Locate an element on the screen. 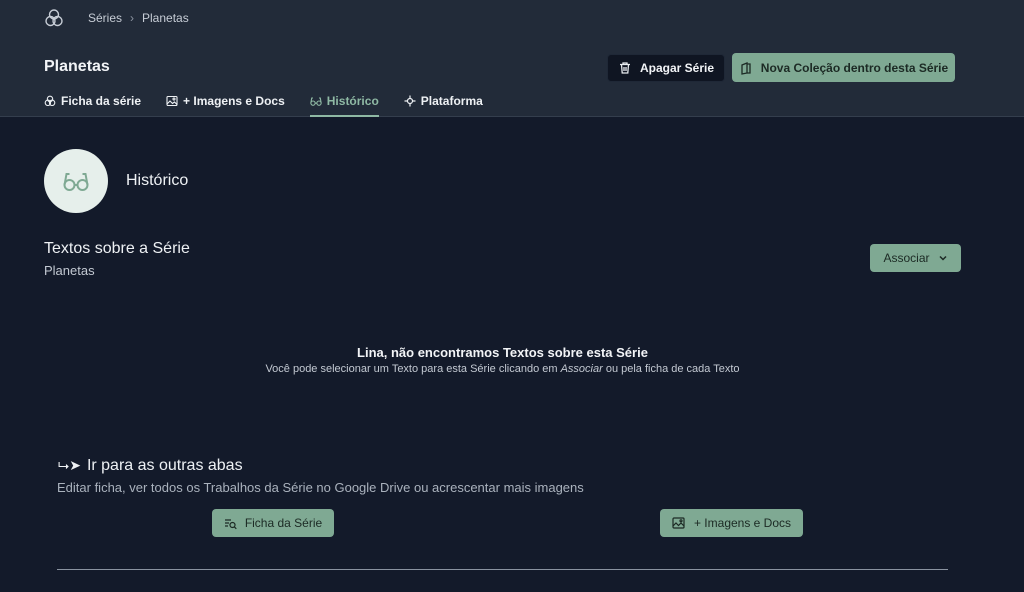  arrow-right-icon: ⮡➤ is located at coordinates (69, 466).